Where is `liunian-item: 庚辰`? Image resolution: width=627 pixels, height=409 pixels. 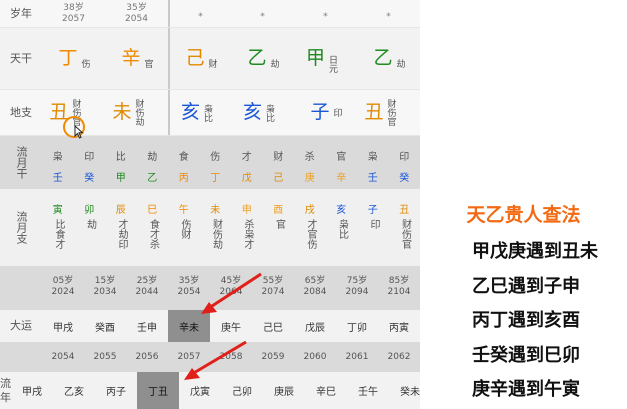 liunian-item: 庚辰 is located at coordinates (284, 390).